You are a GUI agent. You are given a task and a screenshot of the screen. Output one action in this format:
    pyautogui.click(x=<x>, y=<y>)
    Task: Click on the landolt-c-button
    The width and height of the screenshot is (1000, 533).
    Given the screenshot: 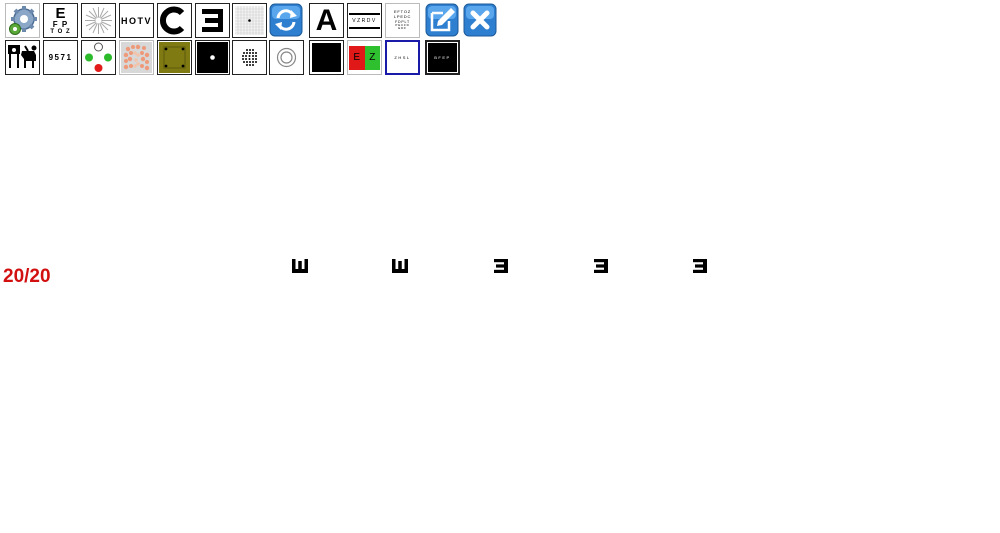 What is the action you would take?
    pyautogui.click(x=174, y=20)
    